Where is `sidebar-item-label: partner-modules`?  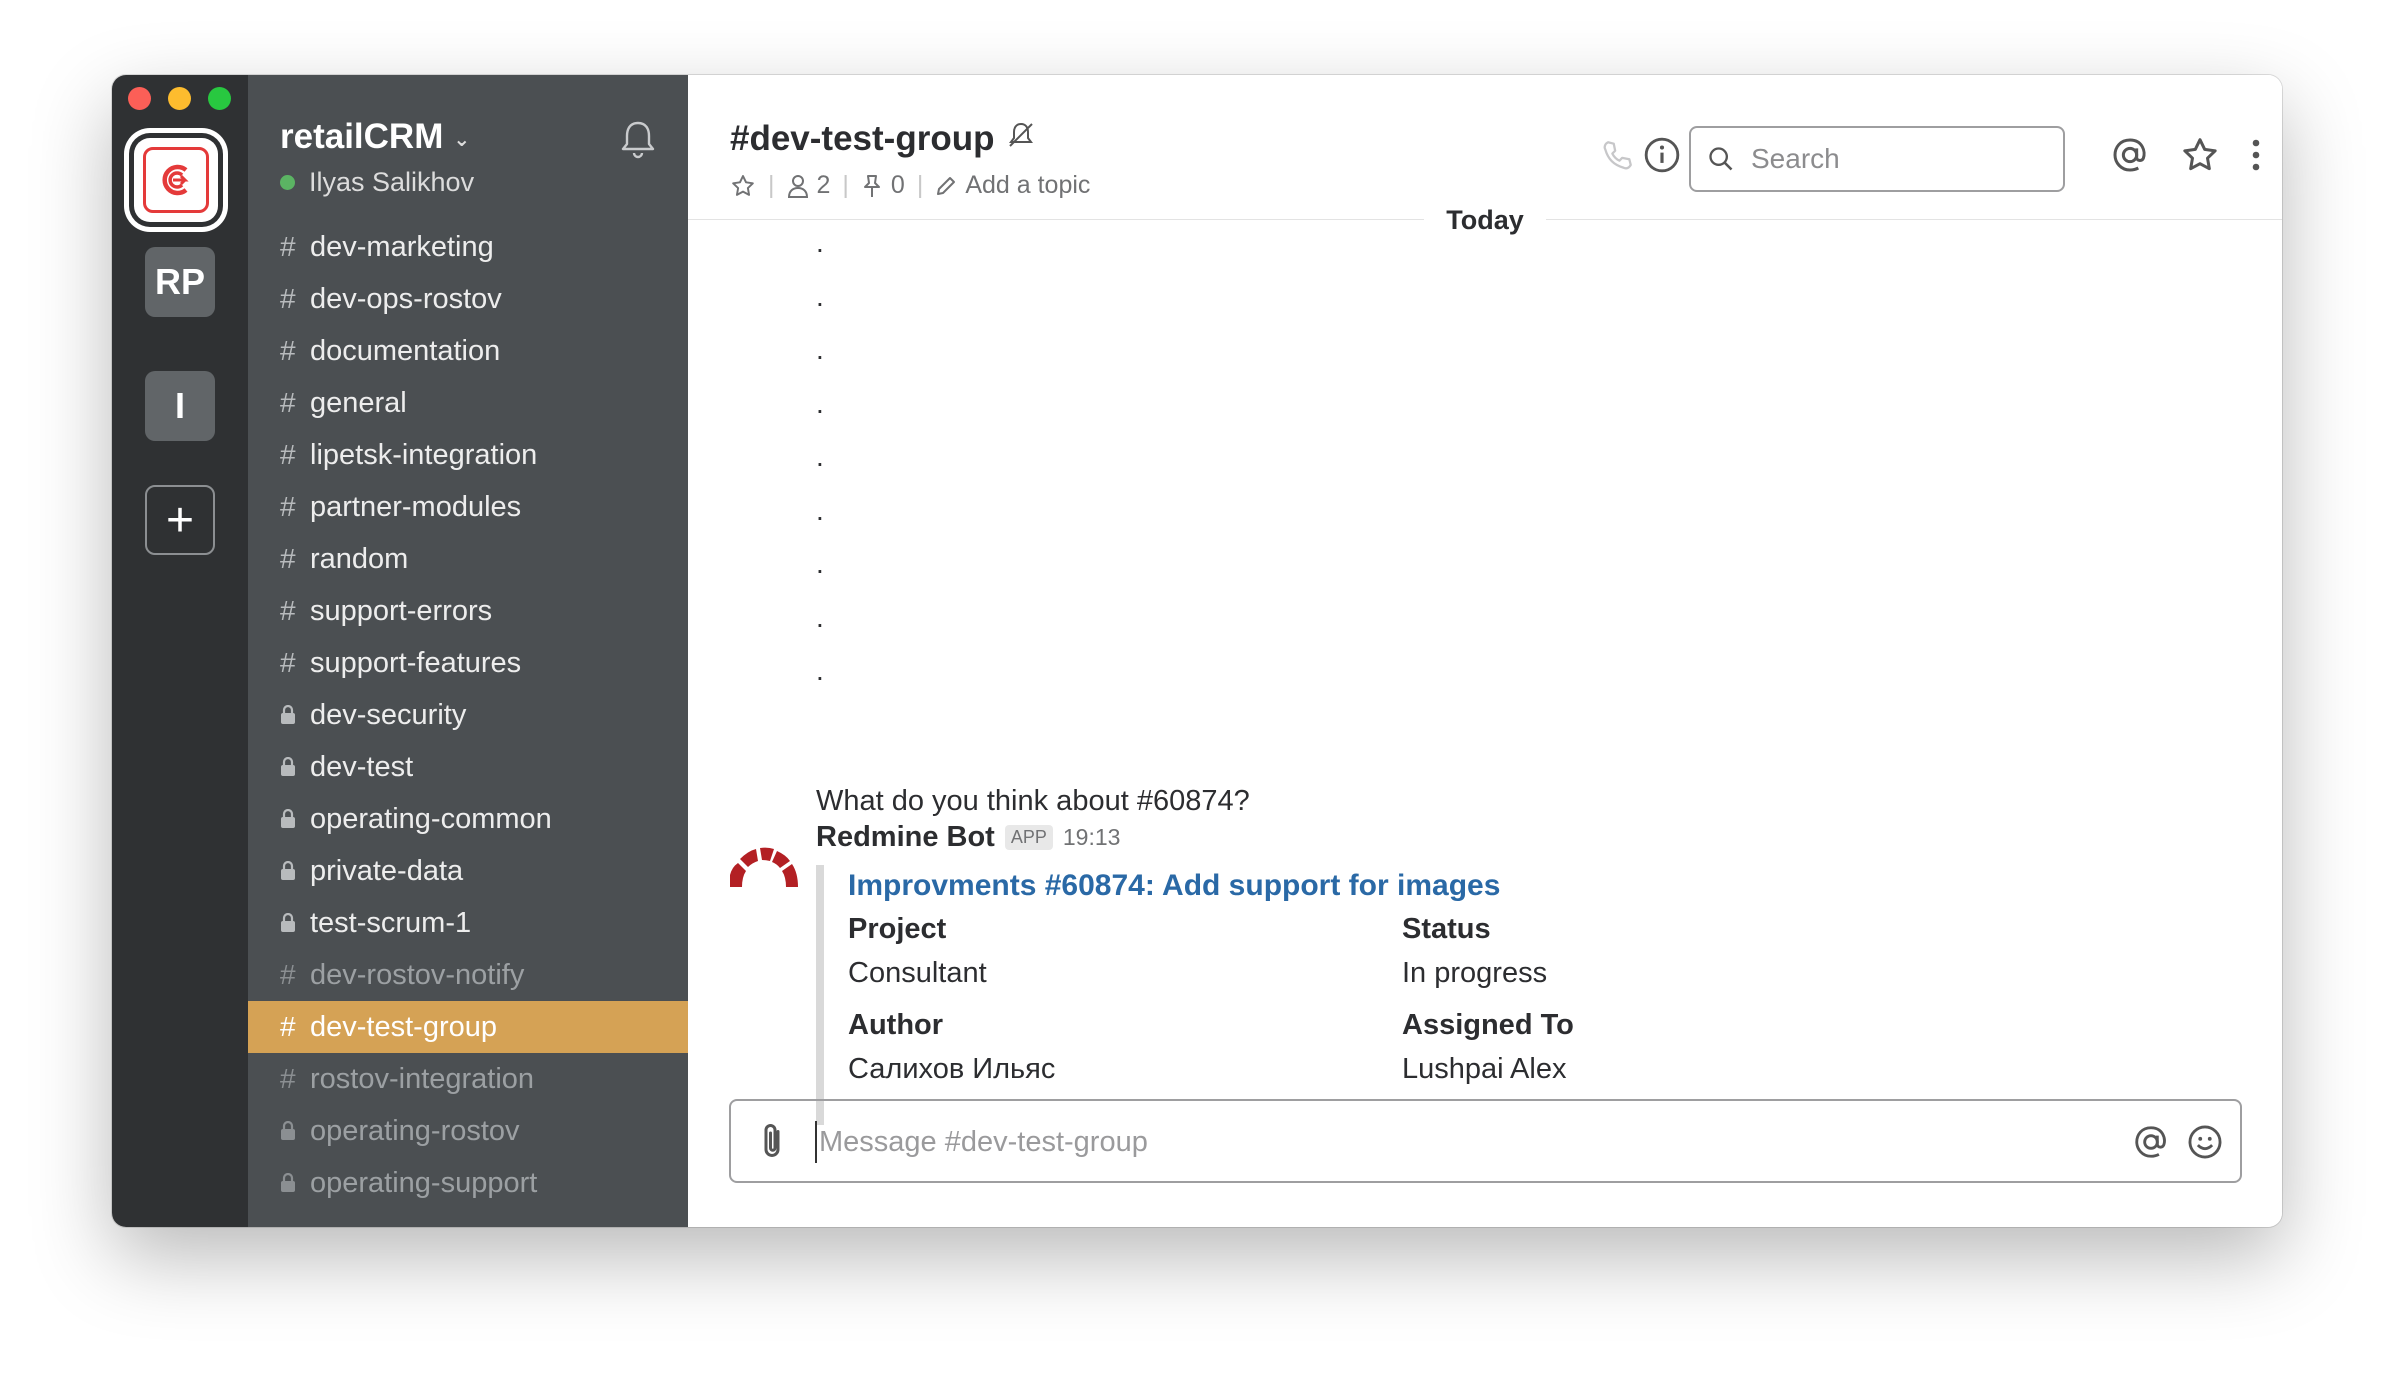 sidebar-item-label: partner-modules is located at coordinates (416, 506).